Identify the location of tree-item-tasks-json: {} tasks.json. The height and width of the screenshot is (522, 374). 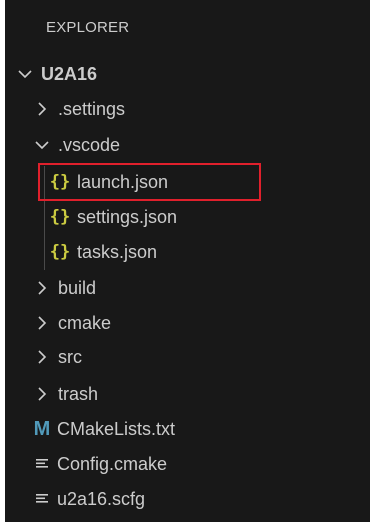
(187, 252).